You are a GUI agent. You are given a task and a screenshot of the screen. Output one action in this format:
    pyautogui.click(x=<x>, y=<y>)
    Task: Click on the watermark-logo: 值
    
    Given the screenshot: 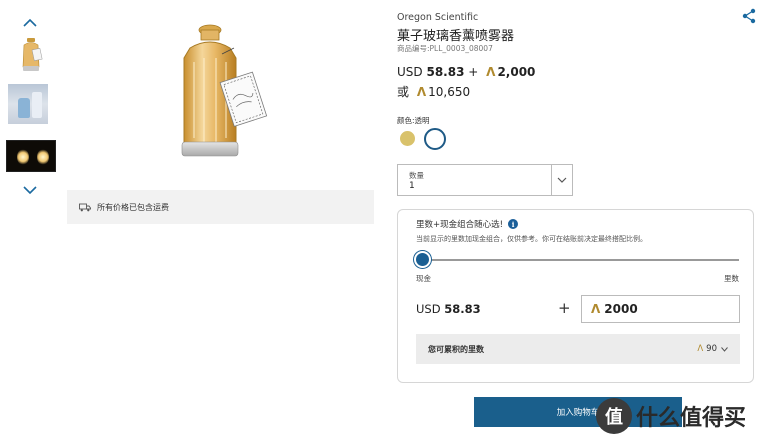 What is the action you would take?
    pyautogui.click(x=614, y=416)
    